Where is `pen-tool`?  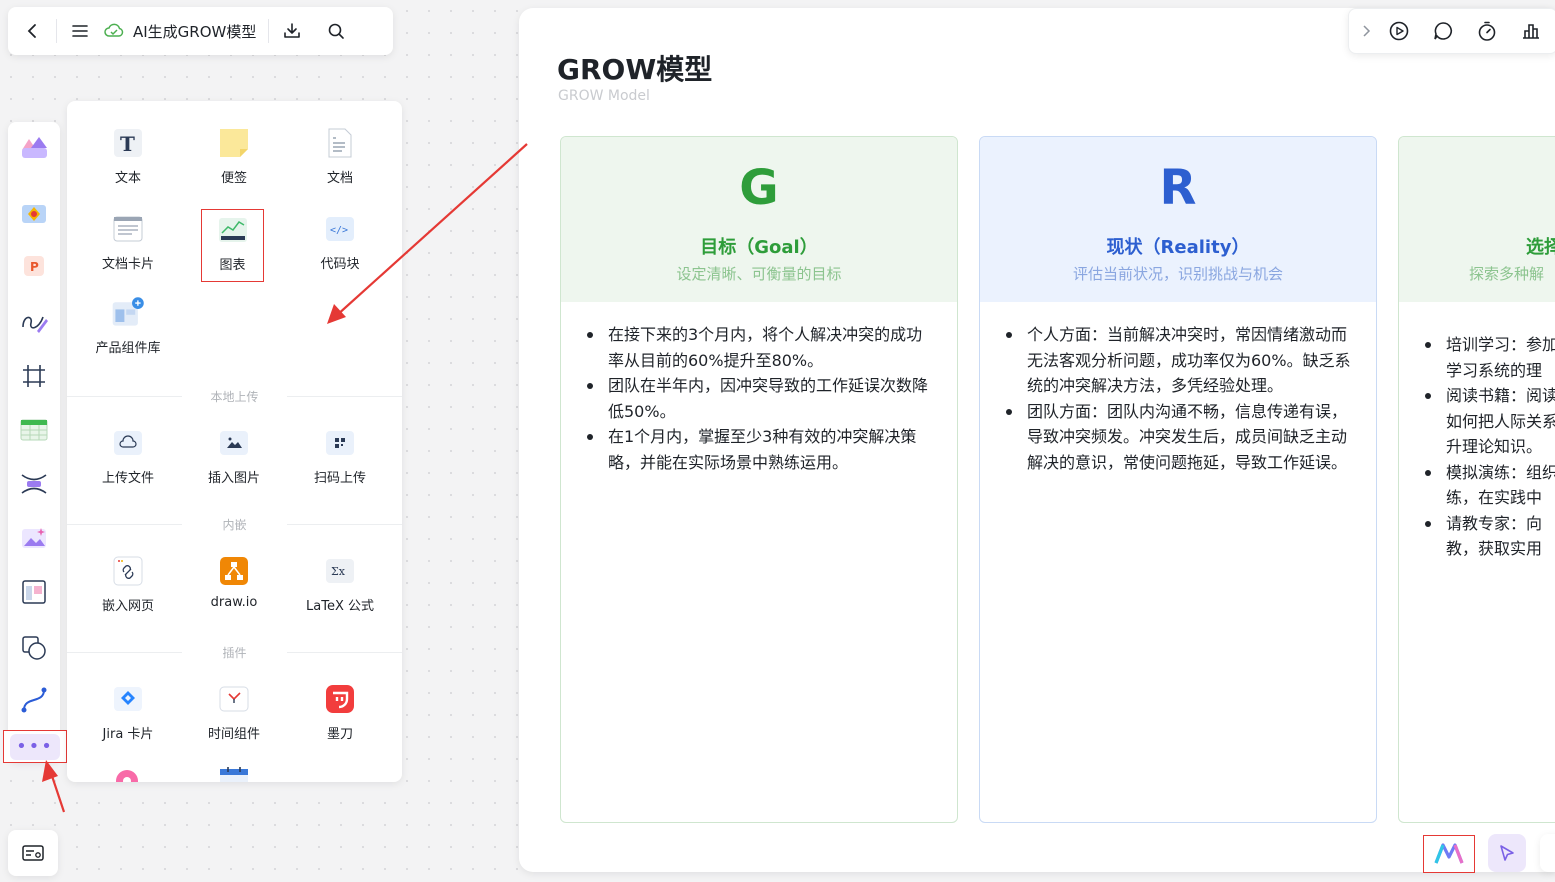
pen-tool is located at coordinates (34, 322).